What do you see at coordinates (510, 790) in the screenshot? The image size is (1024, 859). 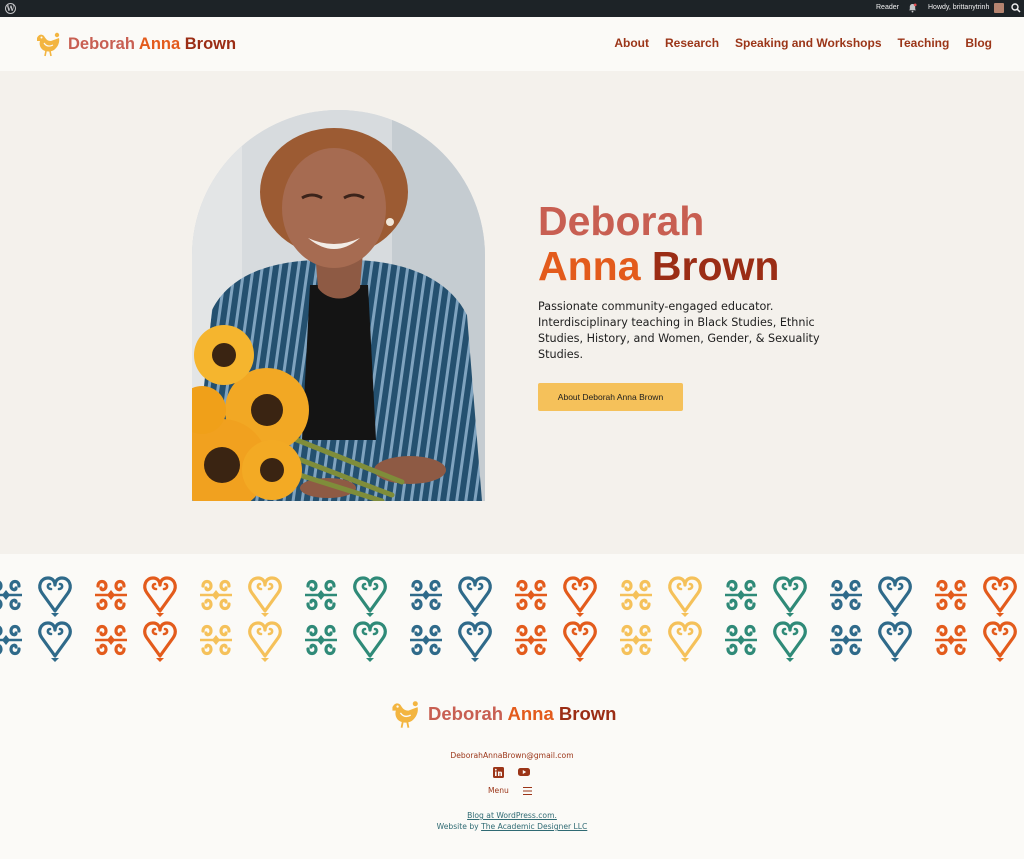 I see `footer-menu-toggle: Menu` at bounding box center [510, 790].